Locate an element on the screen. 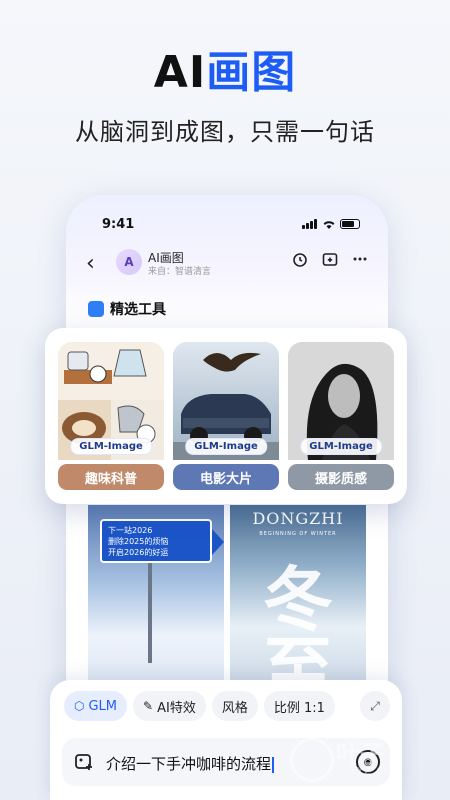  bot-avatar: A is located at coordinates (129, 262).